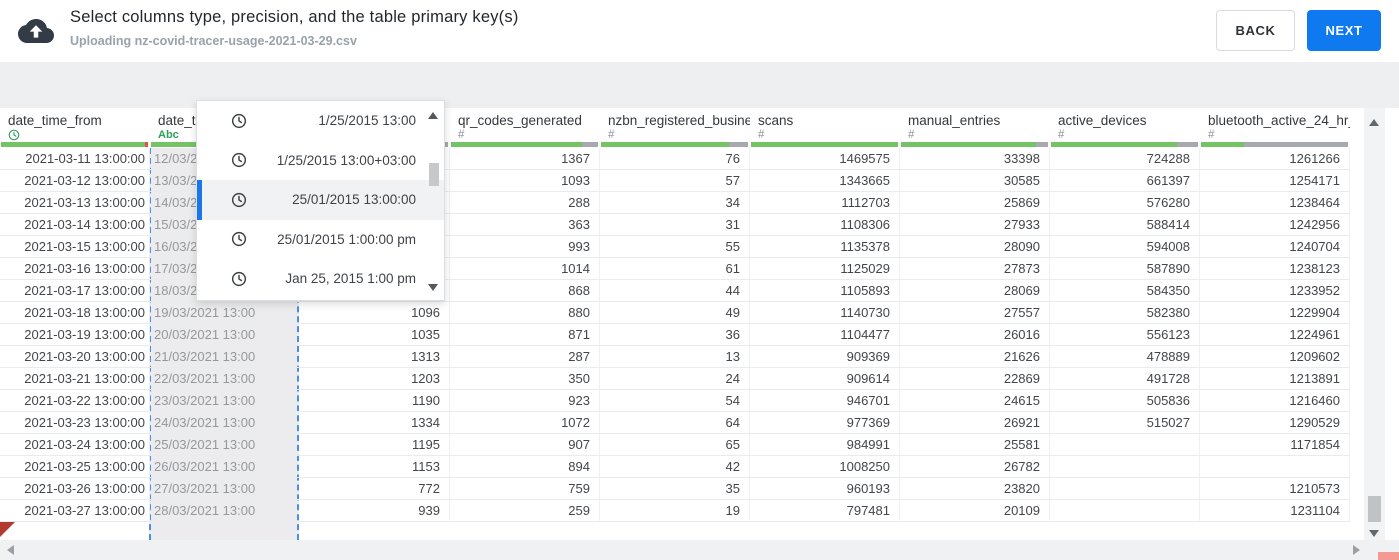  Describe the element at coordinates (320, 161) in the screenshot. I see `dropdown-item: 1/25/2015 13:00+03:00` at that location.